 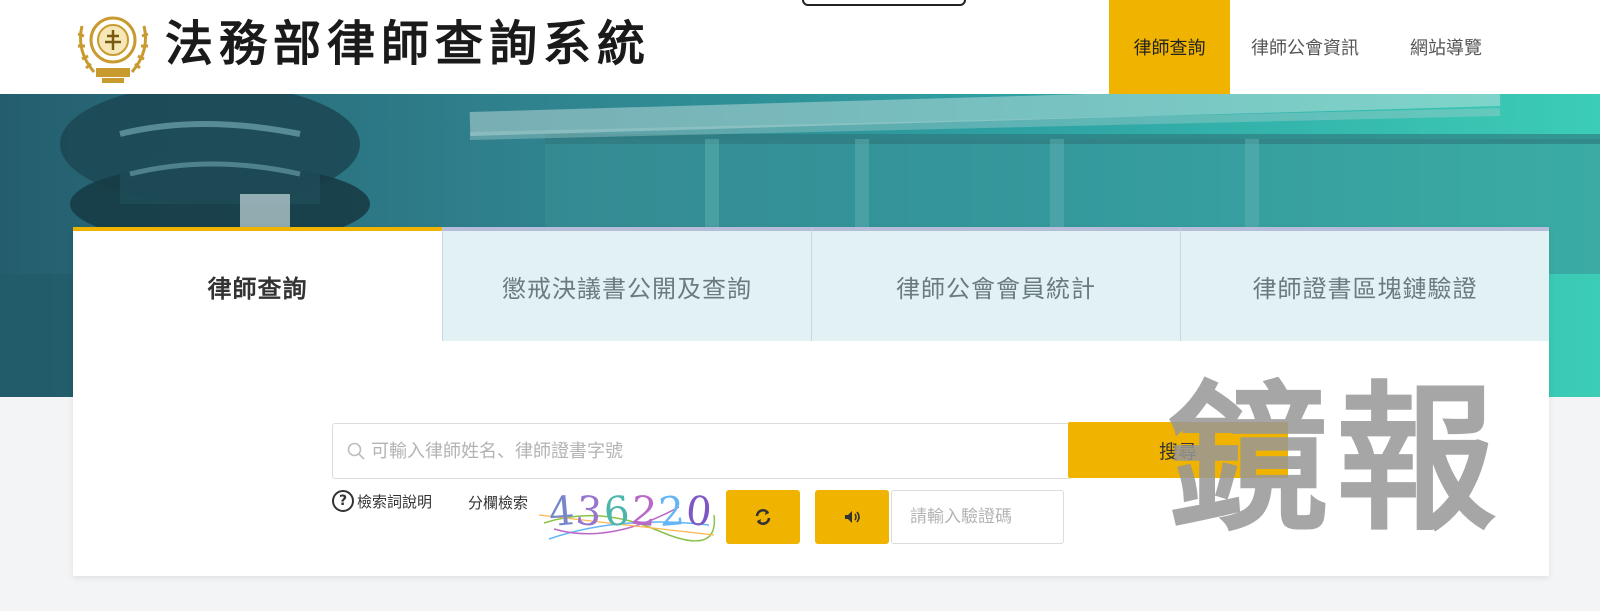 I want to click on help-label: 檢索詞說明, so click(x=395, y=501).